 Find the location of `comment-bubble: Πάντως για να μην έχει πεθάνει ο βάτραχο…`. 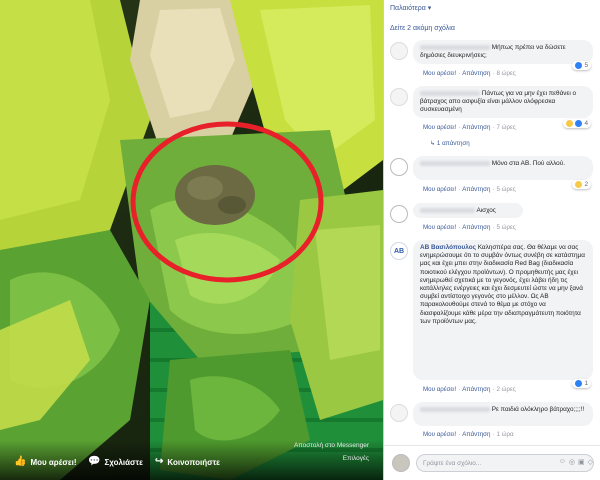

comment-bubble: Πάντως για να μην έχει πεθάνει ο βάτραχο… is located at coordinates (503, 102).